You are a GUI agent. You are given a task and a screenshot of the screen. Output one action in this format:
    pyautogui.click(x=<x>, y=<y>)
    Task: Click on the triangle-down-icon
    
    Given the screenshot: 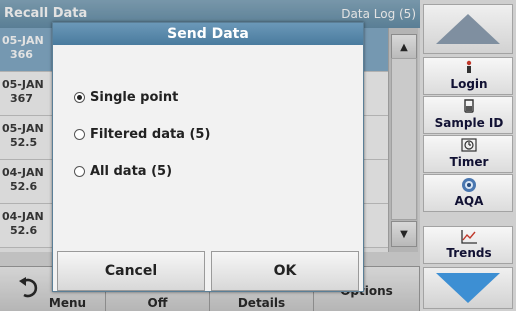 What is the action you would take?
    pyautogui.click(x=468, y=288)
    